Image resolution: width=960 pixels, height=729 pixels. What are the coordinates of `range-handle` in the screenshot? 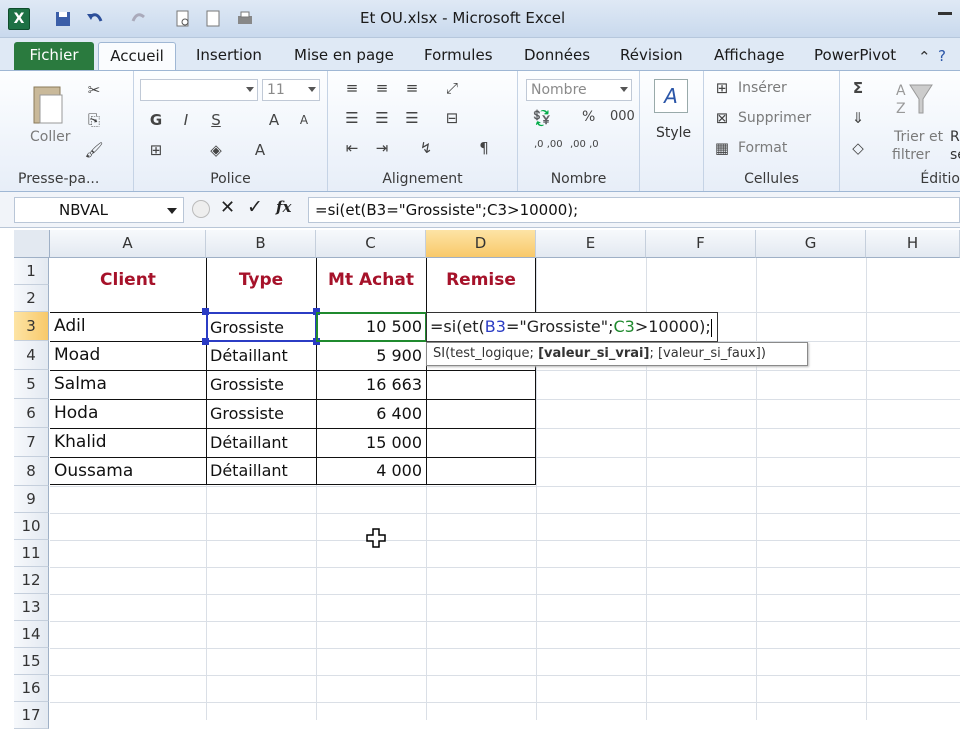 It's located at (205, 311).